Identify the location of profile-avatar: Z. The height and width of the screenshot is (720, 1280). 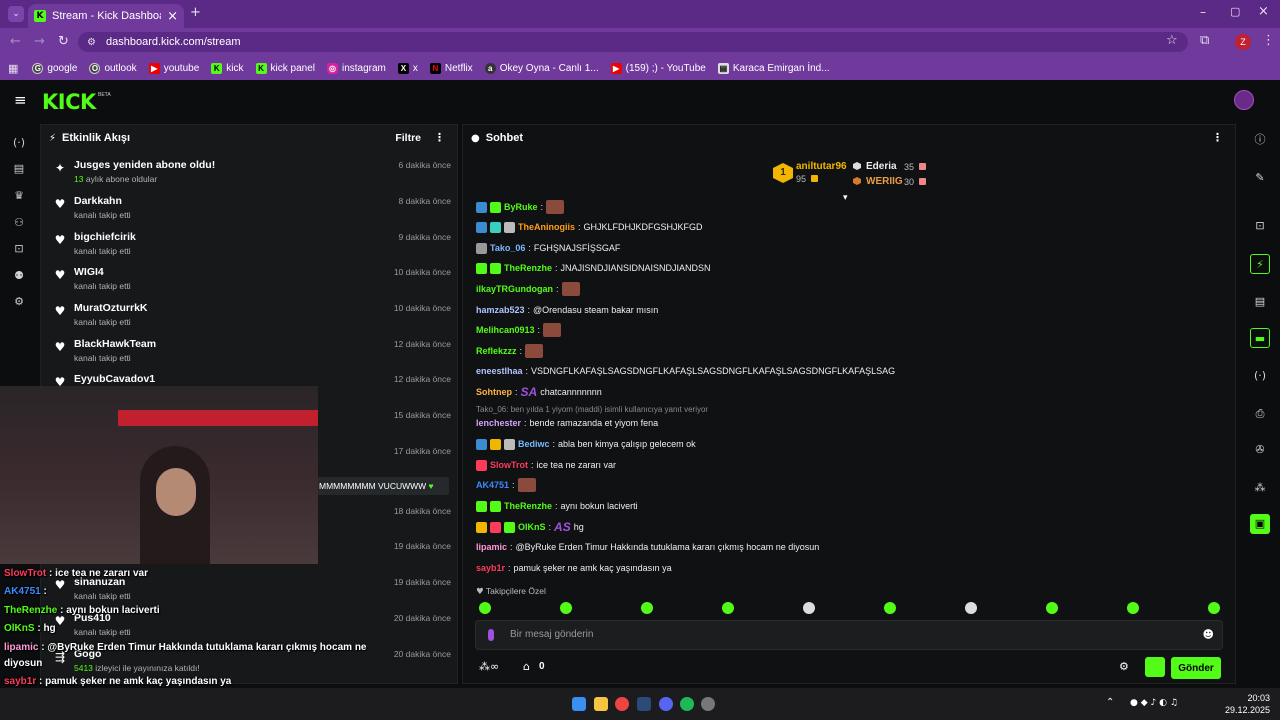
(1243, 42).